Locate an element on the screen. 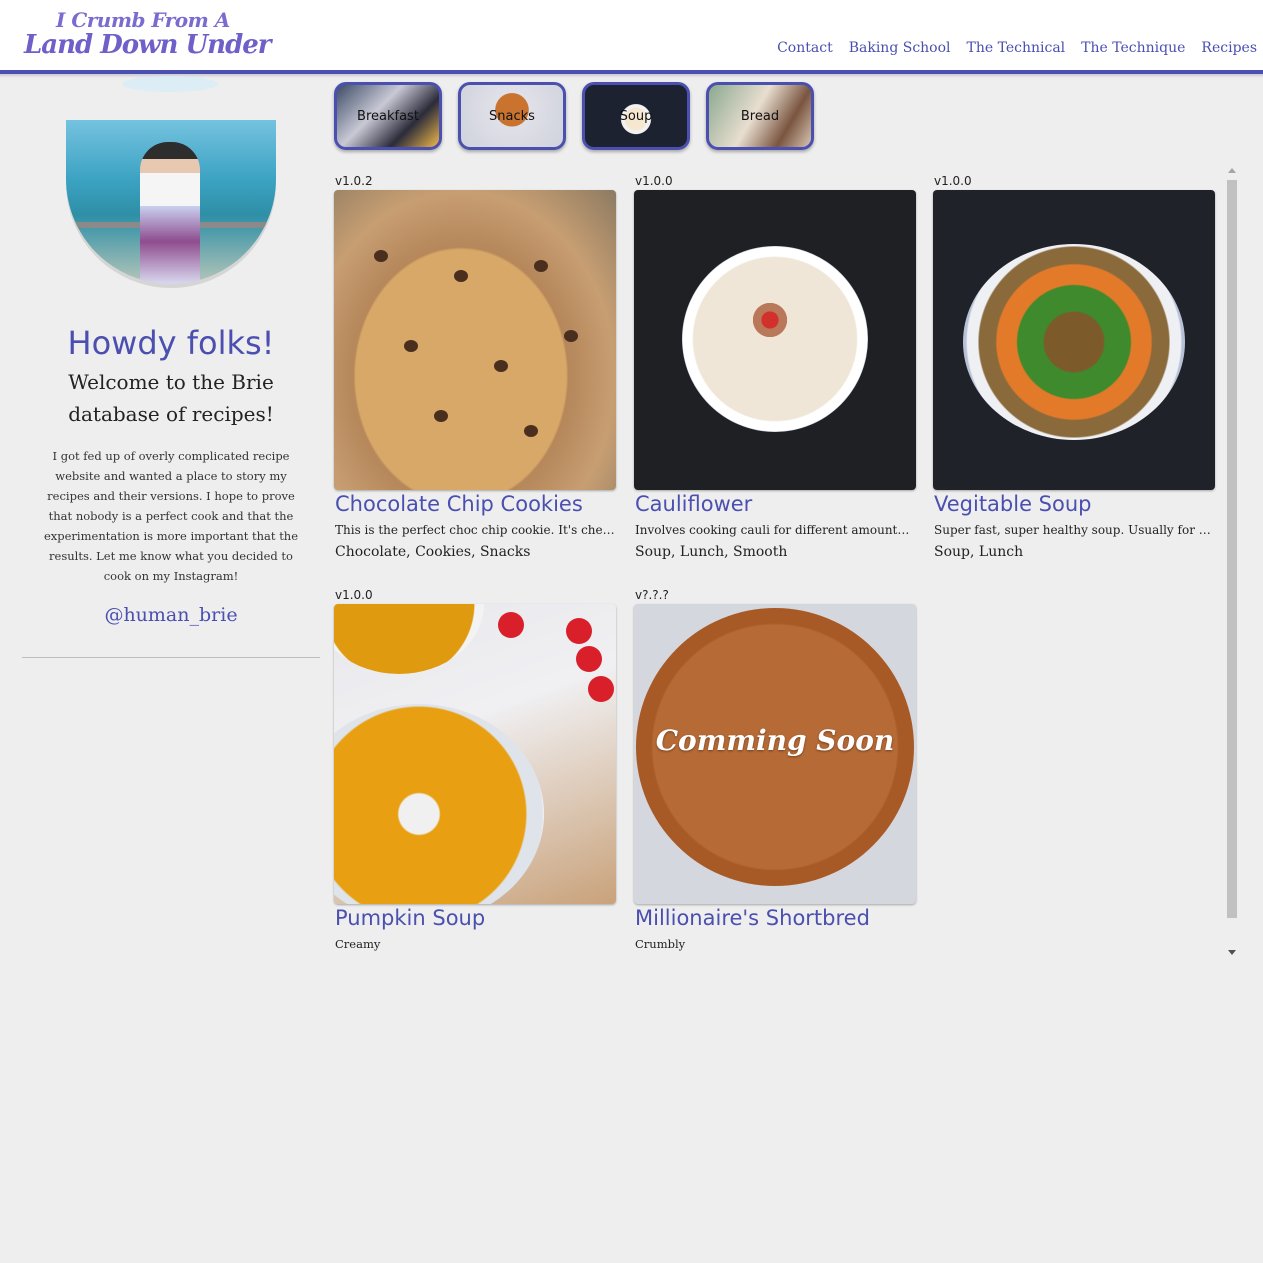 The image size is (1263, 1263). scroll-up-arrow-icon is located at coordinates (1232, 170).